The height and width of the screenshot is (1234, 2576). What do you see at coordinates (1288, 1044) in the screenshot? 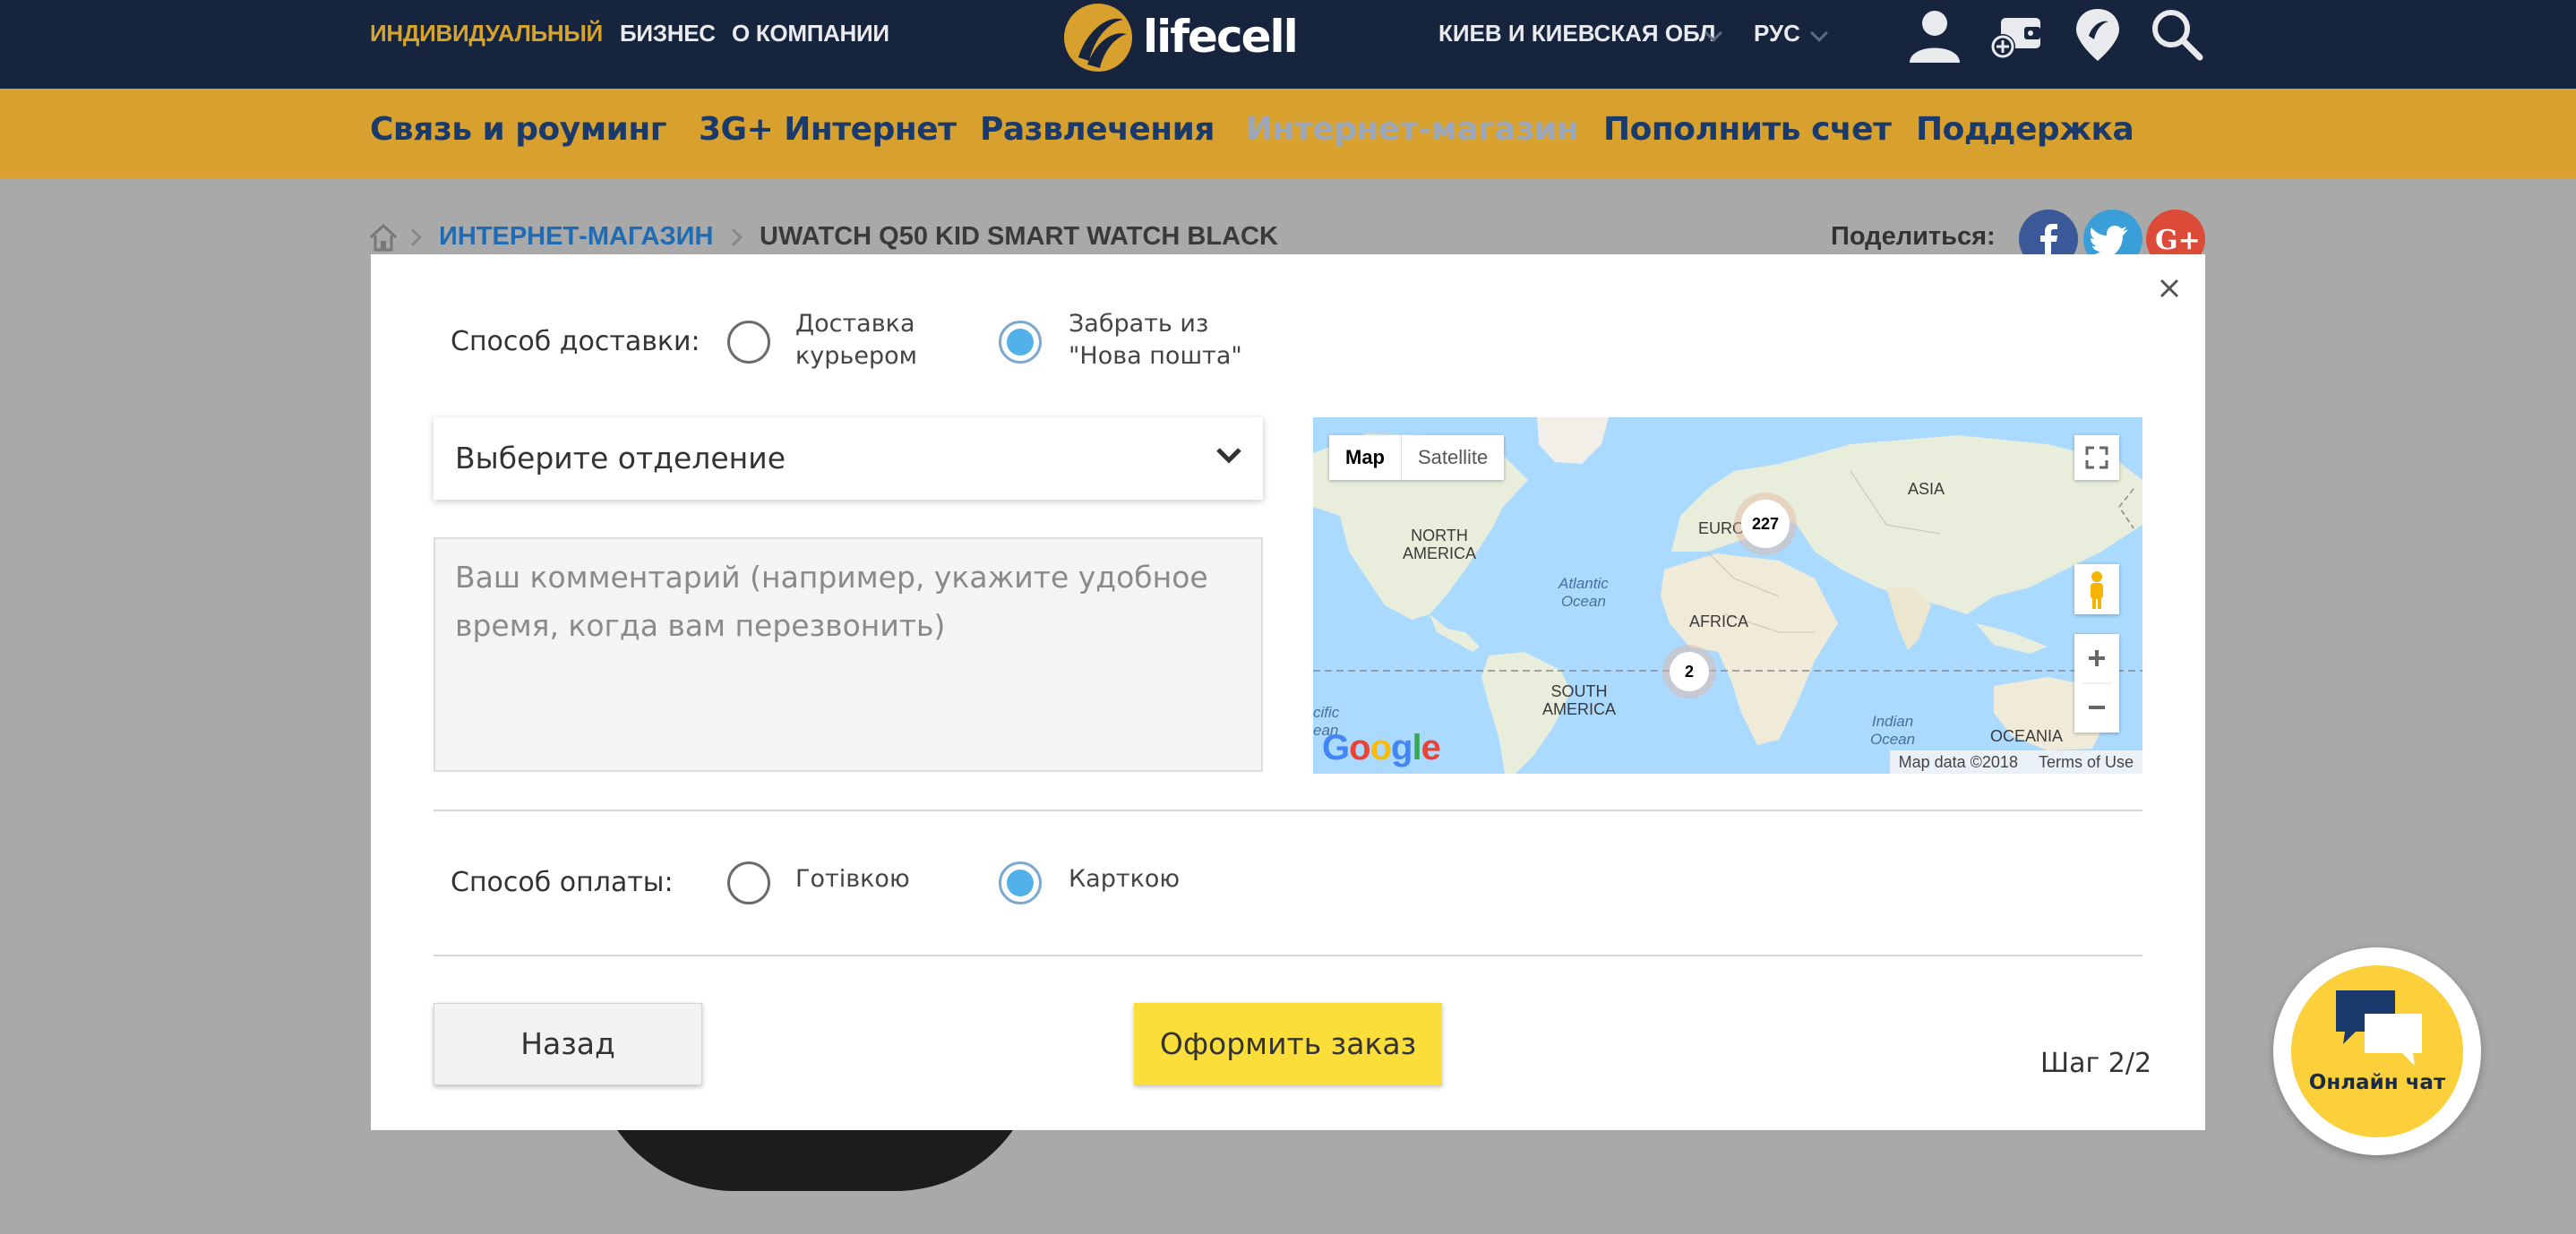
I see `place-order-button: Оформить заказ` at bounding box center [1288, 1044].